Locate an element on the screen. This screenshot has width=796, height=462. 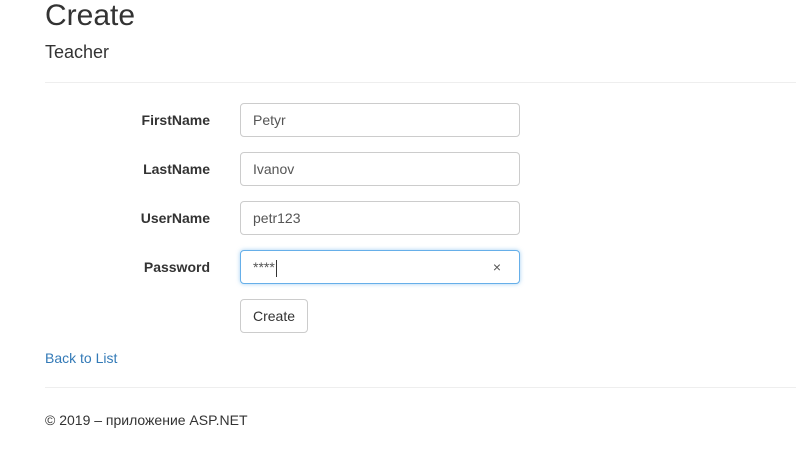
form-row-username: UserName petr123 is located at coordinates (398, 218).